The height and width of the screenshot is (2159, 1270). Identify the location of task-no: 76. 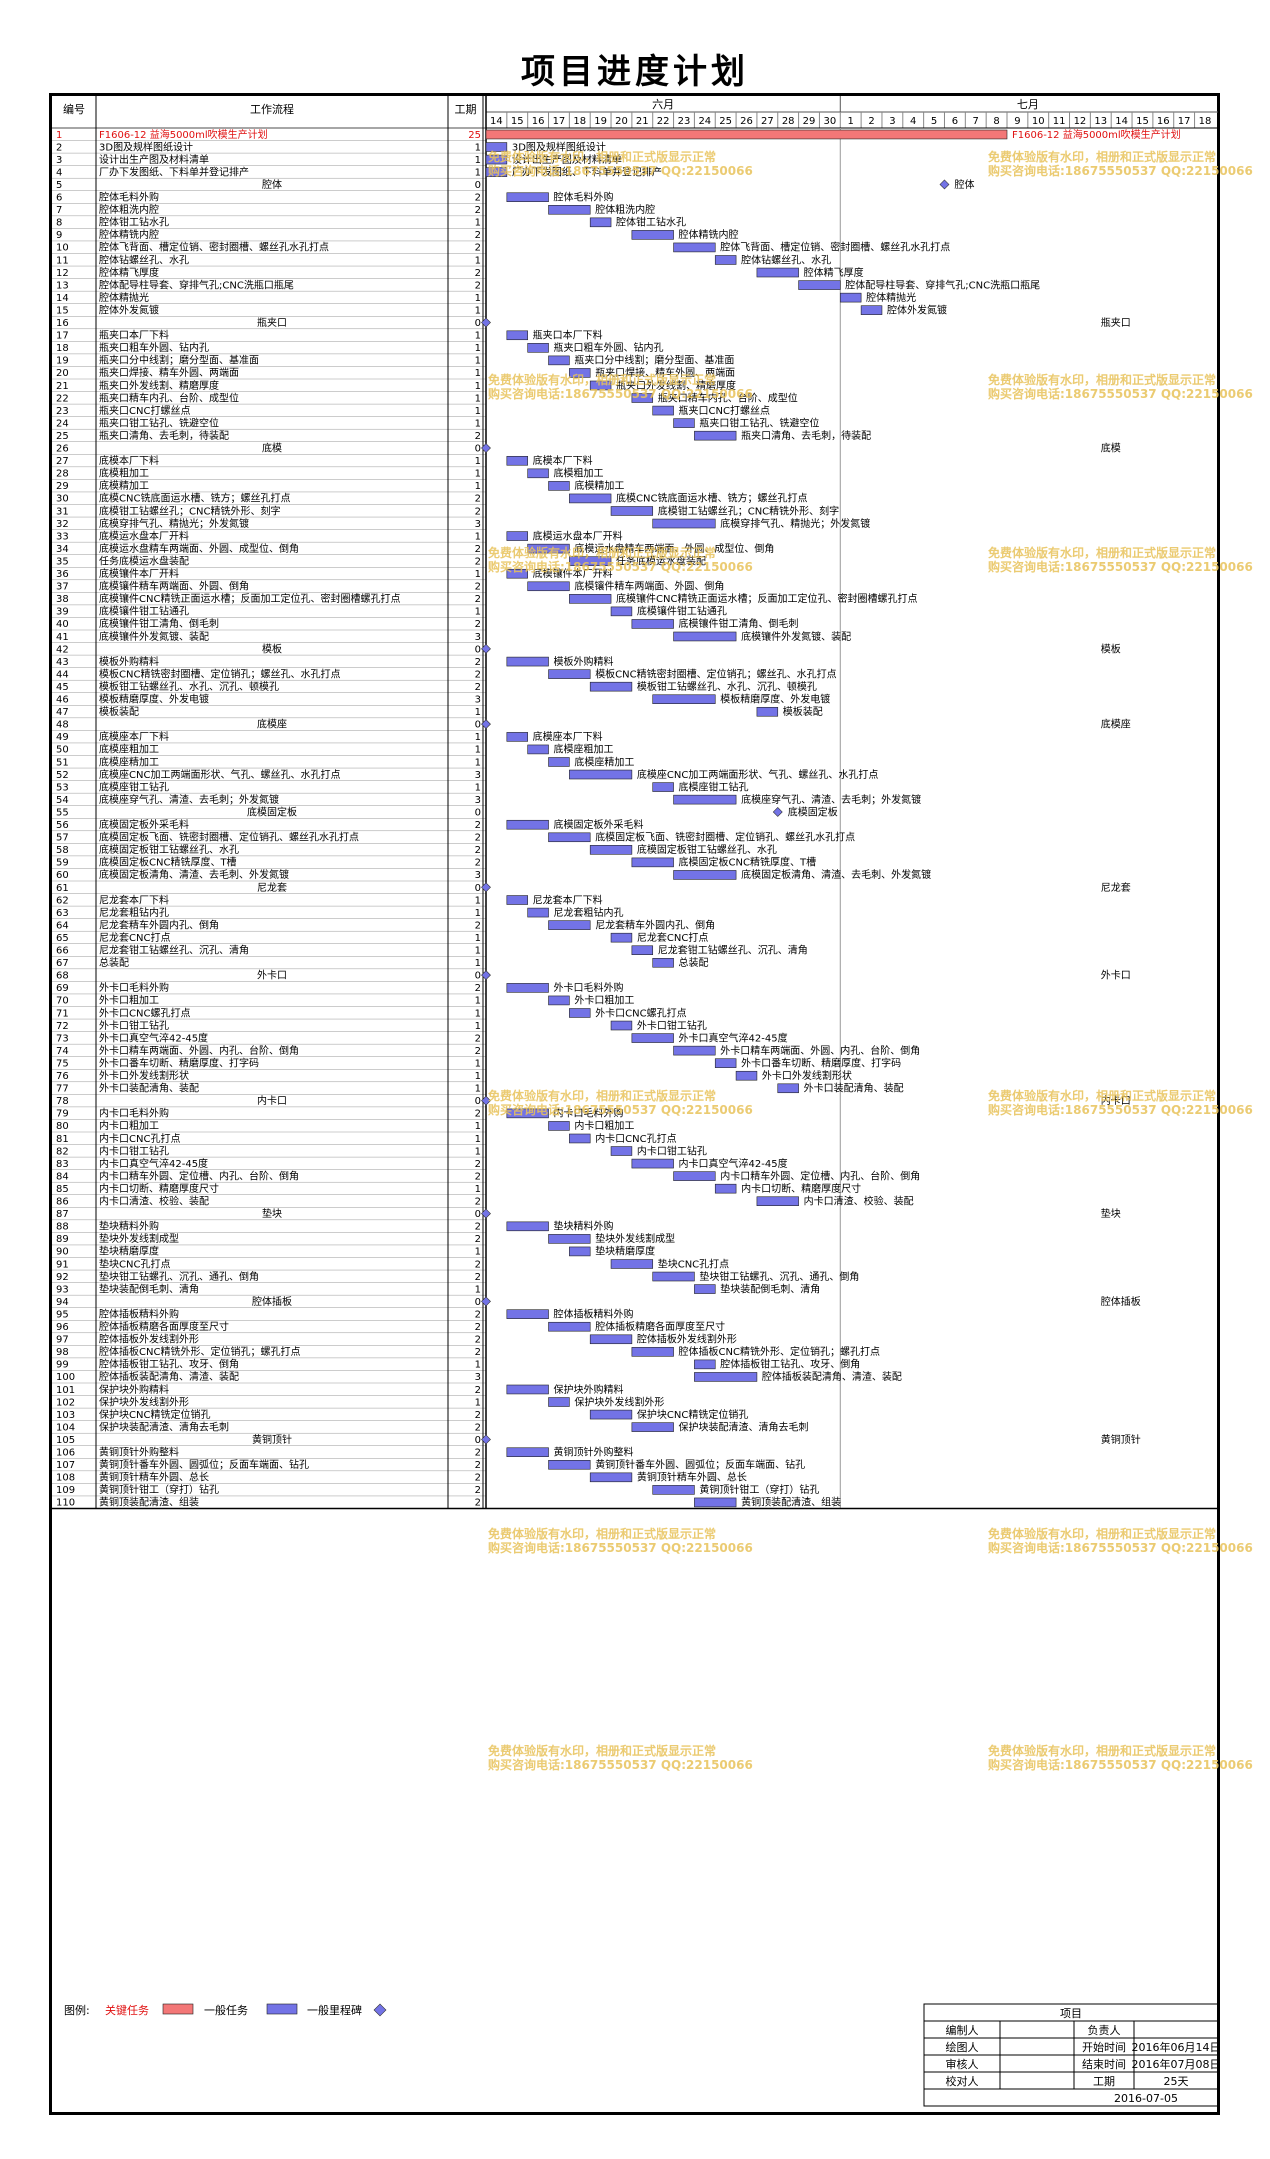
(62, 1076).